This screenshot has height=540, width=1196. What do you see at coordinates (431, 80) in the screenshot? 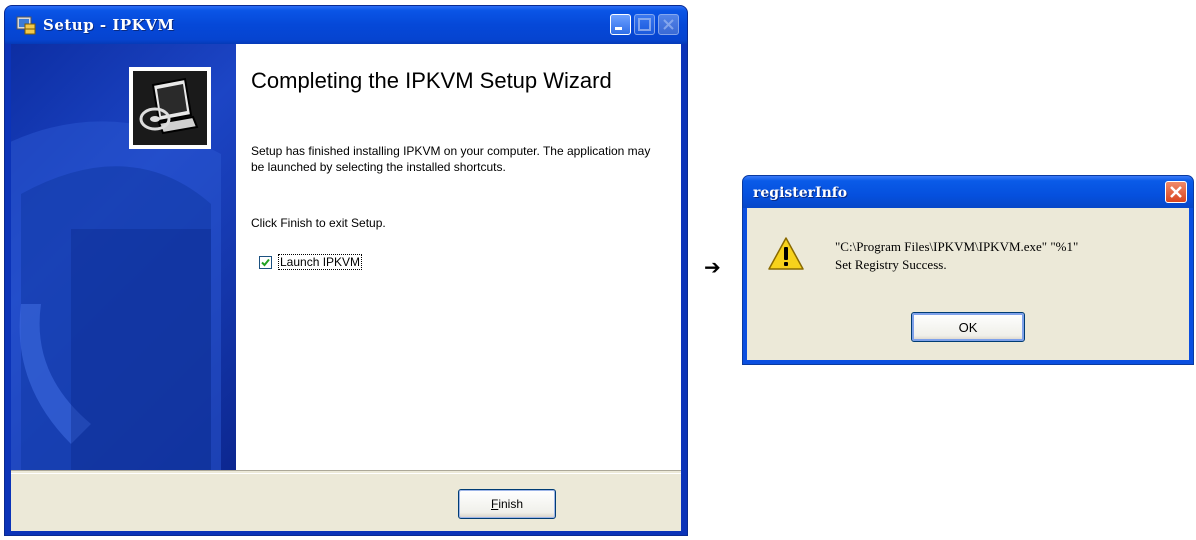
I see `wizard-heading: Completing the IPKVM Setup Wizard` at bounding box center [431, 80].